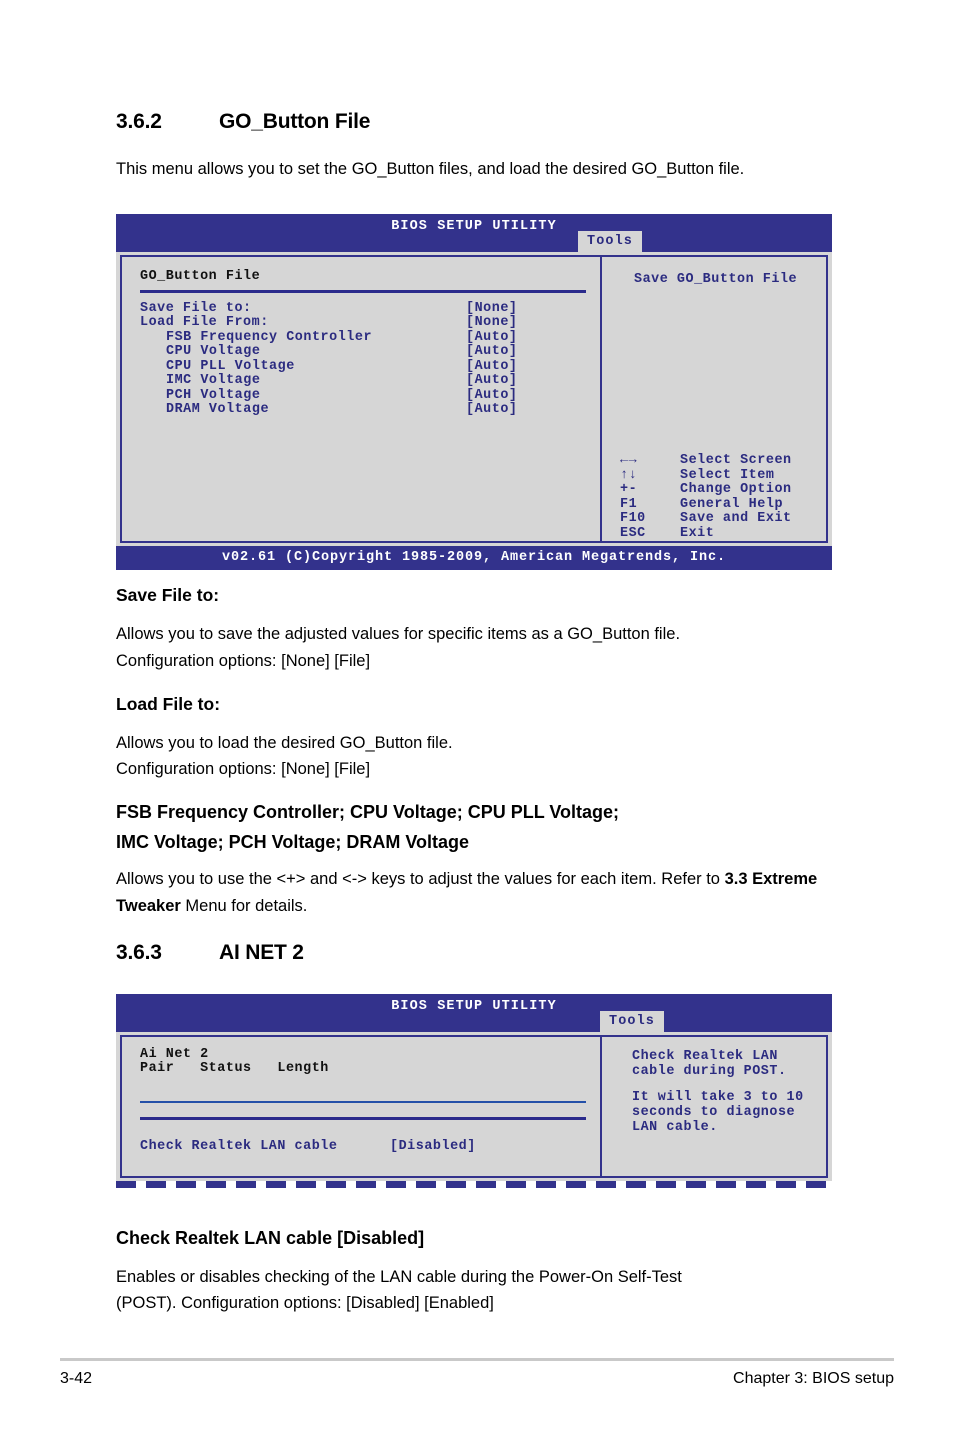 This screenshot has width=954, height=1438. What do you see at coordinates (632, 1022) in the screenshot?
I see `bios2-tab-tools: Tools` at bounding box center [632, 1022].